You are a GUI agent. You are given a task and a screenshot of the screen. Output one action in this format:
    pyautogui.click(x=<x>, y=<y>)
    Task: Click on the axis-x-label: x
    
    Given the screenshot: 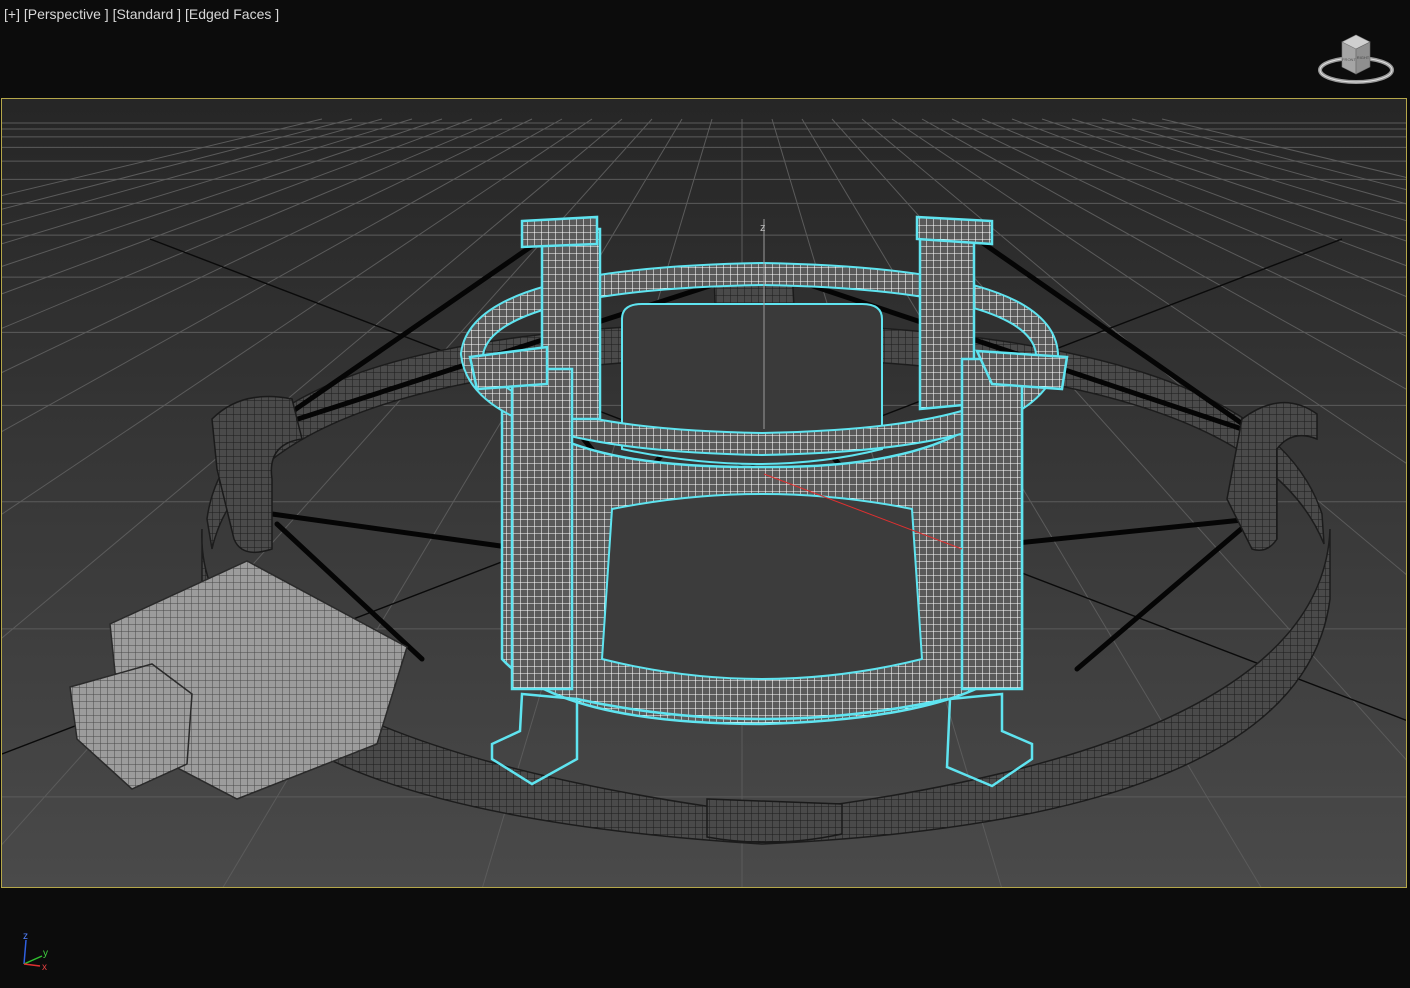 What is the action you would take?
    pyautogui.click(x=44, y=967)
    